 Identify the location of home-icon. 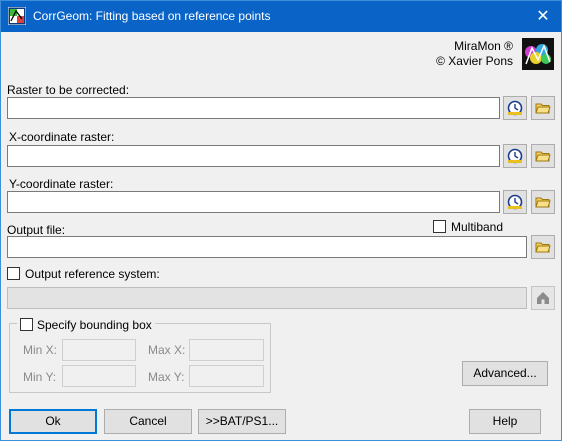
(543, 298).